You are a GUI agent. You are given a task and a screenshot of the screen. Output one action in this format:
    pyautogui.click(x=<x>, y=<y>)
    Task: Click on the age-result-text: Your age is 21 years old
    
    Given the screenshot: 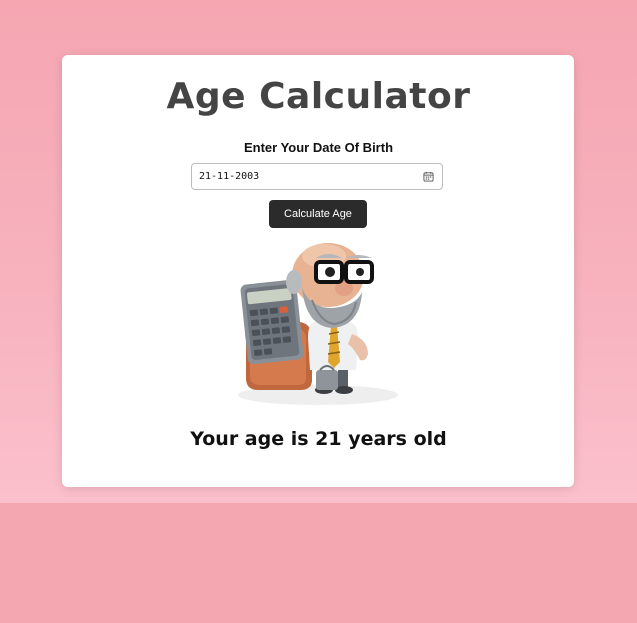 What is the action you would take?
    pyautogui.click(x=318, y=439)
    